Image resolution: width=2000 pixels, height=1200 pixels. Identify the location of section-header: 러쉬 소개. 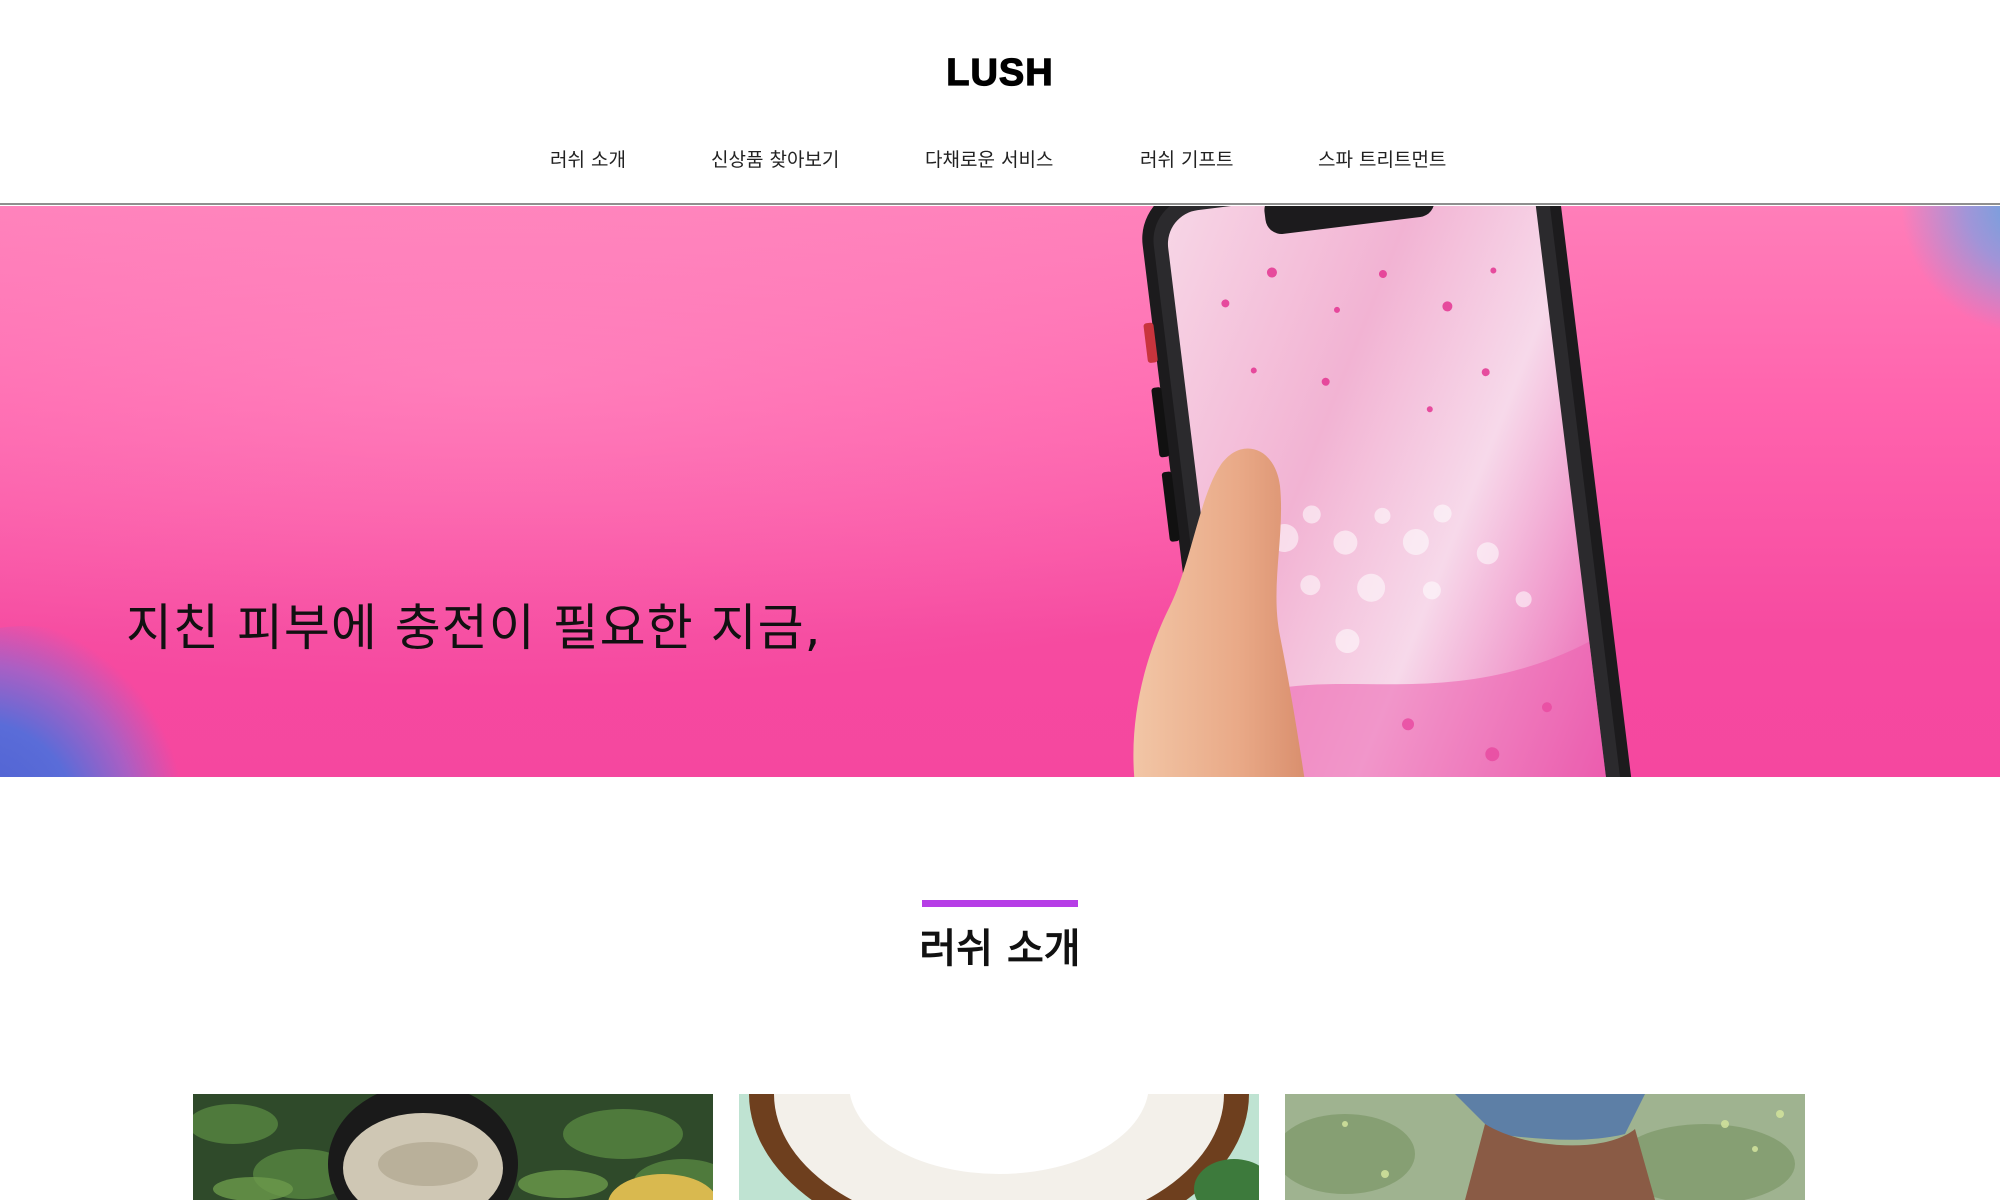
(1000, 936).